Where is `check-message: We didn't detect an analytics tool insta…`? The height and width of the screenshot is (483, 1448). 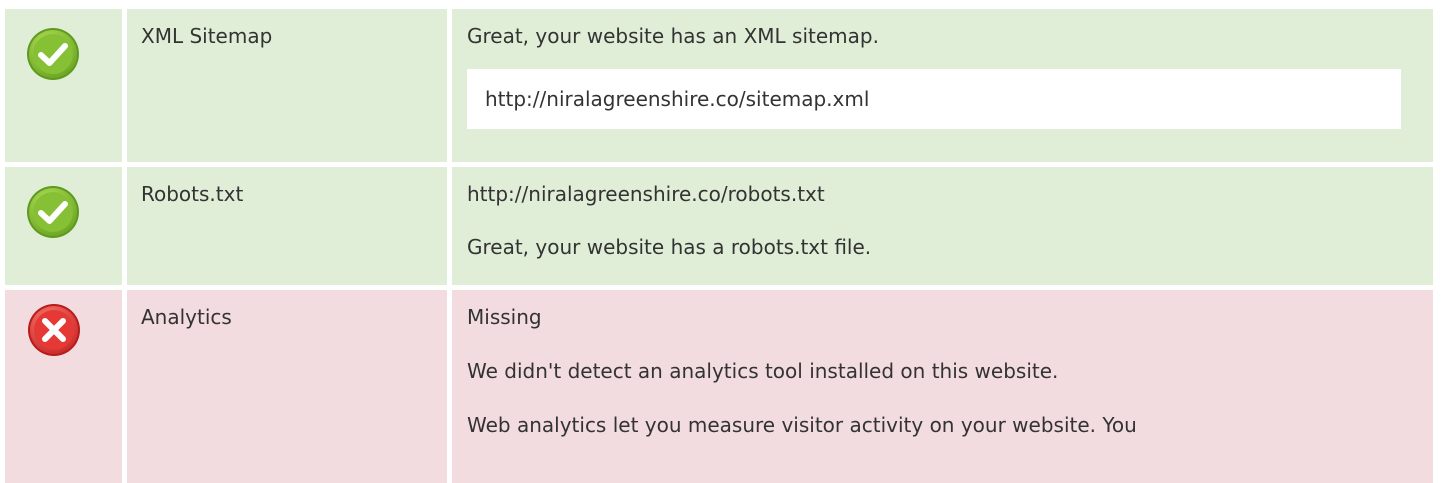 check-message: We didn't detect an analytics tool insta… is located at coordinates (763, 371).